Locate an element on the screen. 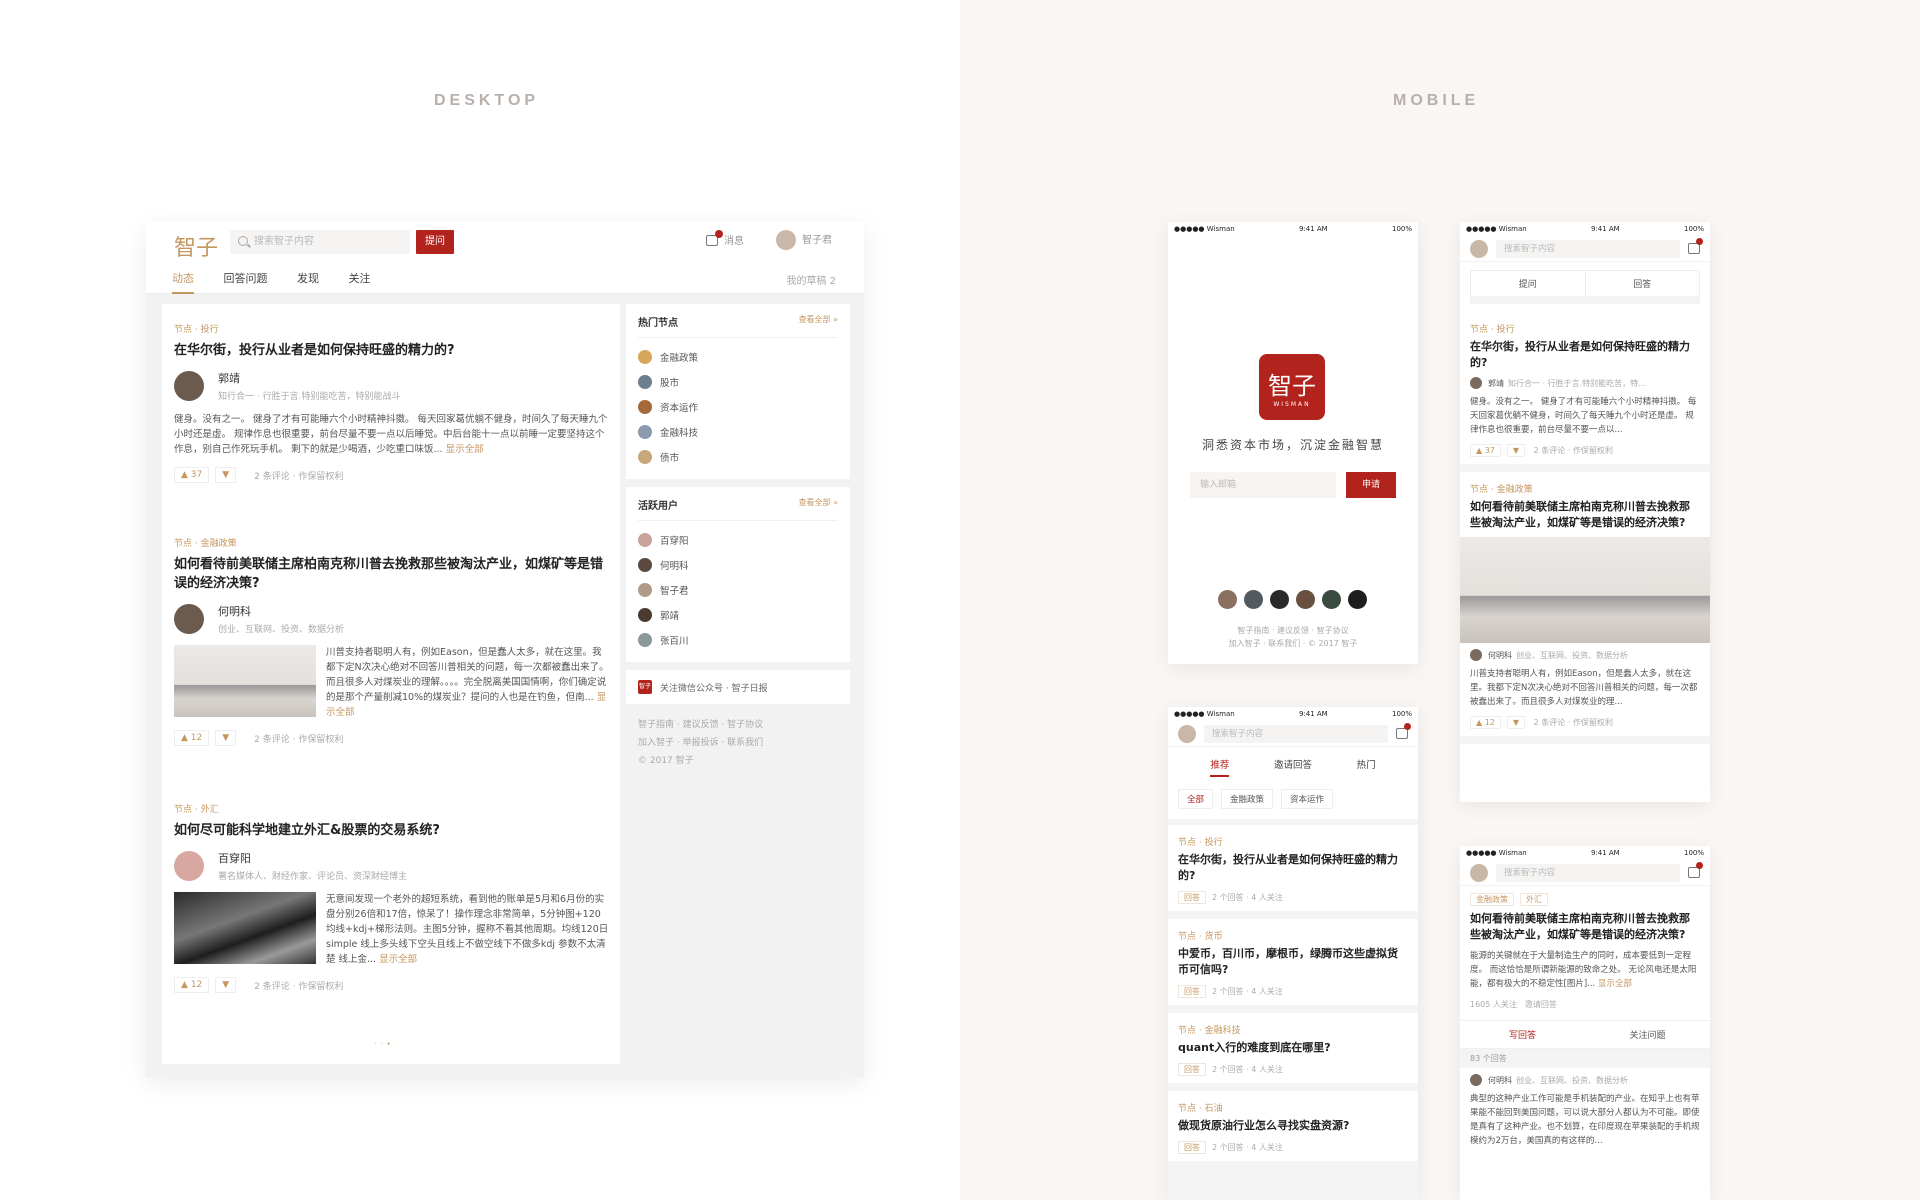 This screenshot has height=1200, width=1920. detail-actions: 写回答 关注问题 is located at coordinates (1585, 1034).